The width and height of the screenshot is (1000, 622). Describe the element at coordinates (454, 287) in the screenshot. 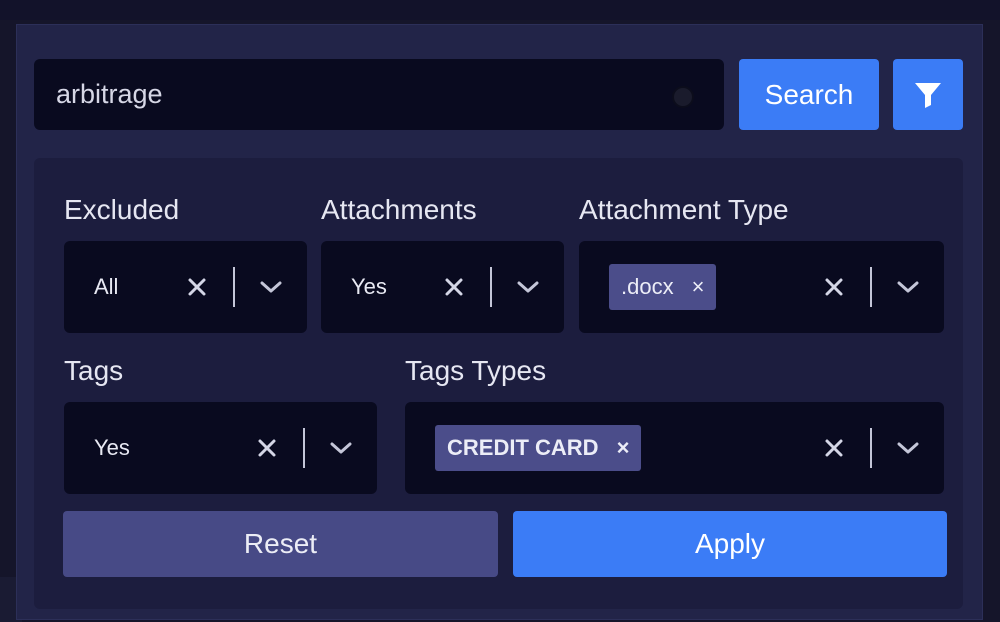

I see `attachments-clear-icon` at that location.